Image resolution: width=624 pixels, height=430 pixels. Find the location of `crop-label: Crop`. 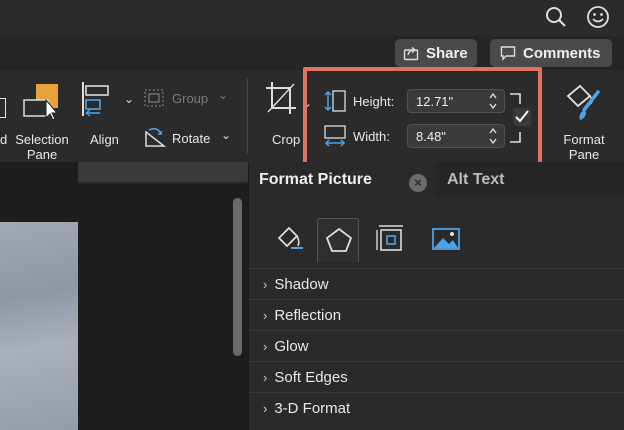

crop-label: Crop is located at coordinates (286, 139).